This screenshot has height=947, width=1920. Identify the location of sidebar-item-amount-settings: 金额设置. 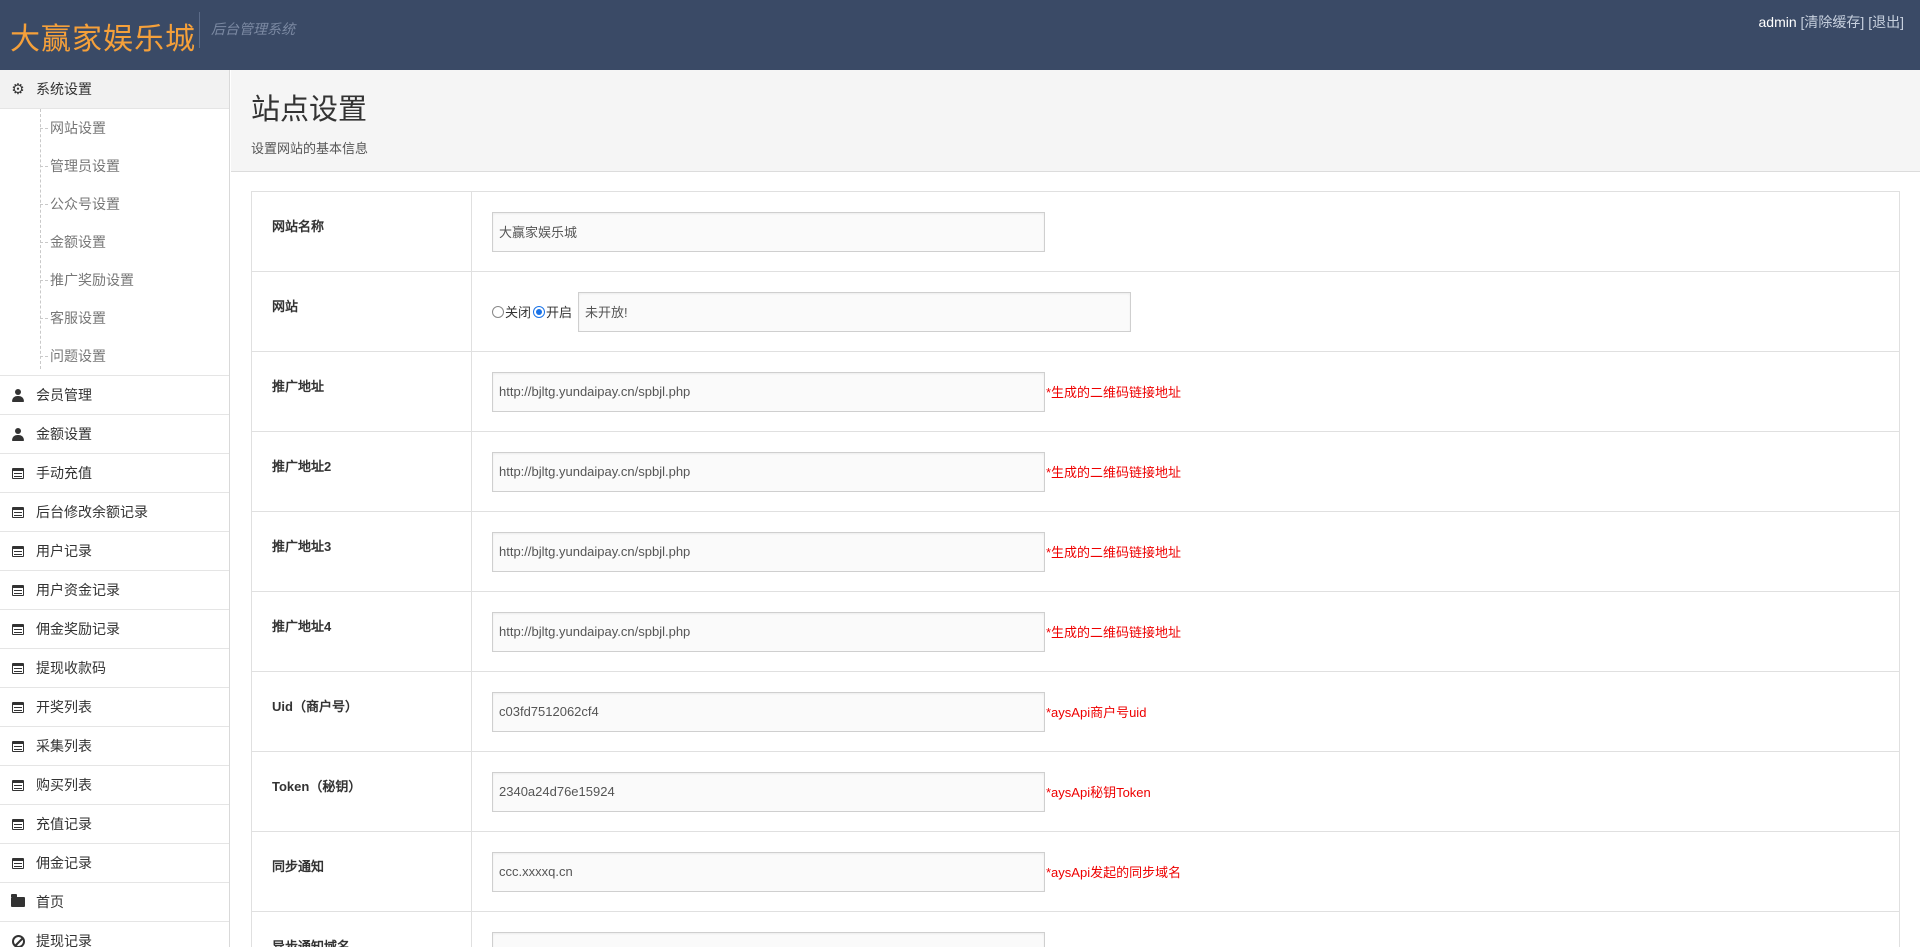
(114, 434).